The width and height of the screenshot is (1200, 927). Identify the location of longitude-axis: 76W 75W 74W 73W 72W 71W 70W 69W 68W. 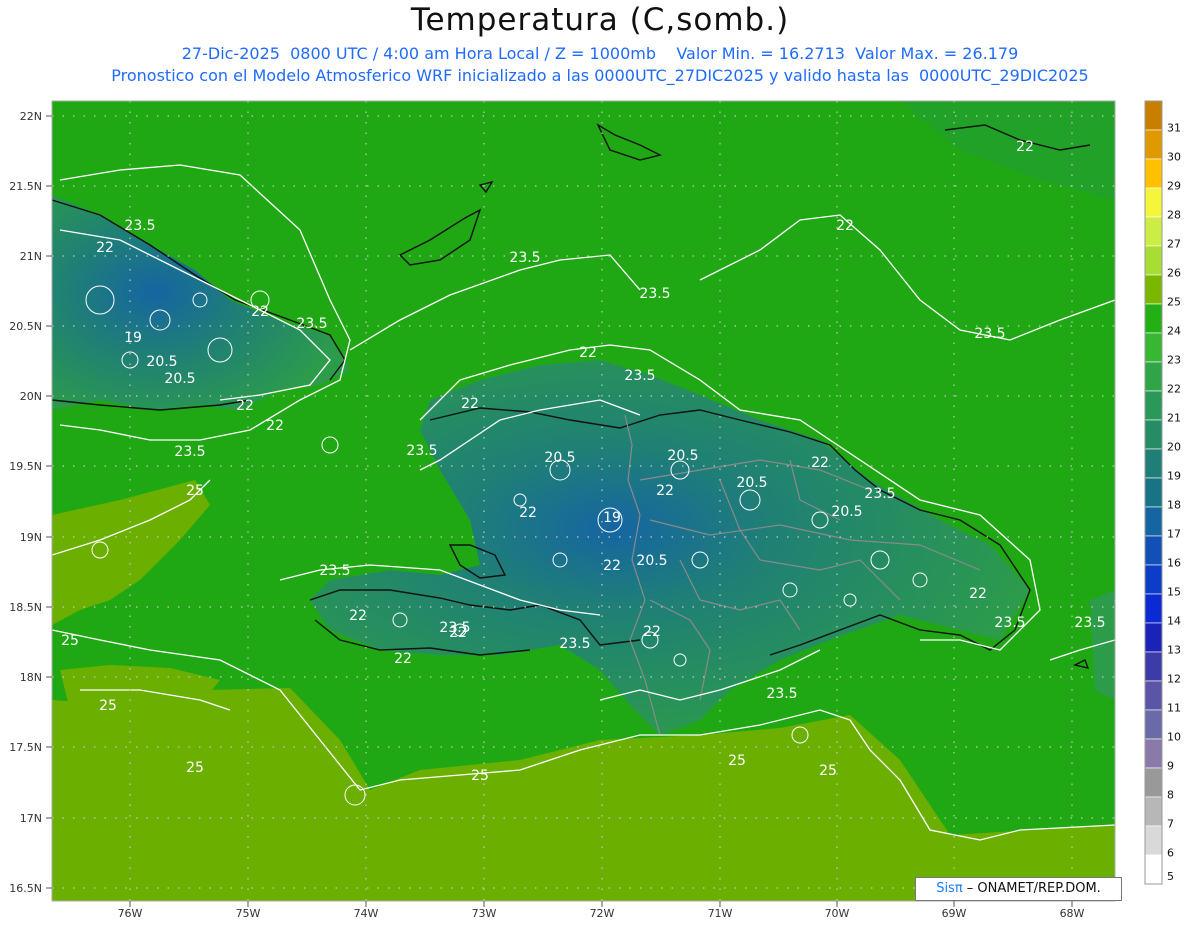
(601, 910).